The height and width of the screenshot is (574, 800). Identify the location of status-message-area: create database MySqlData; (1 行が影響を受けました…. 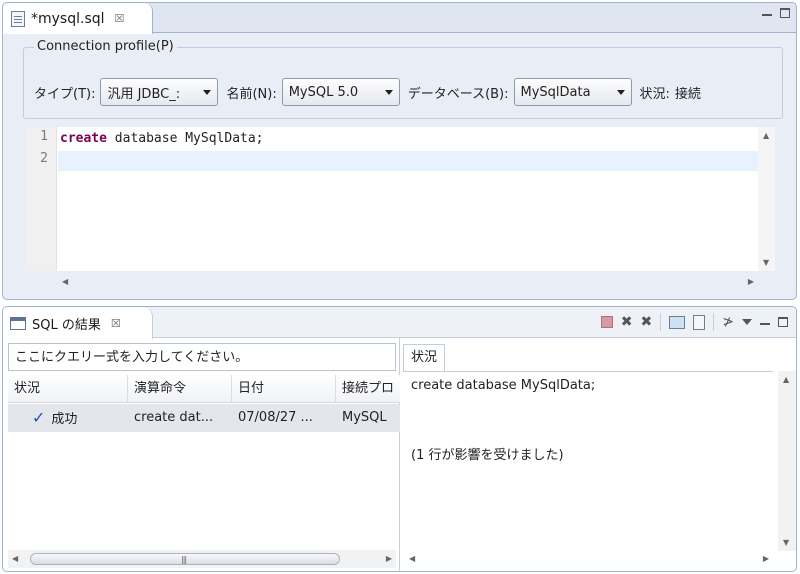
(588, 461).